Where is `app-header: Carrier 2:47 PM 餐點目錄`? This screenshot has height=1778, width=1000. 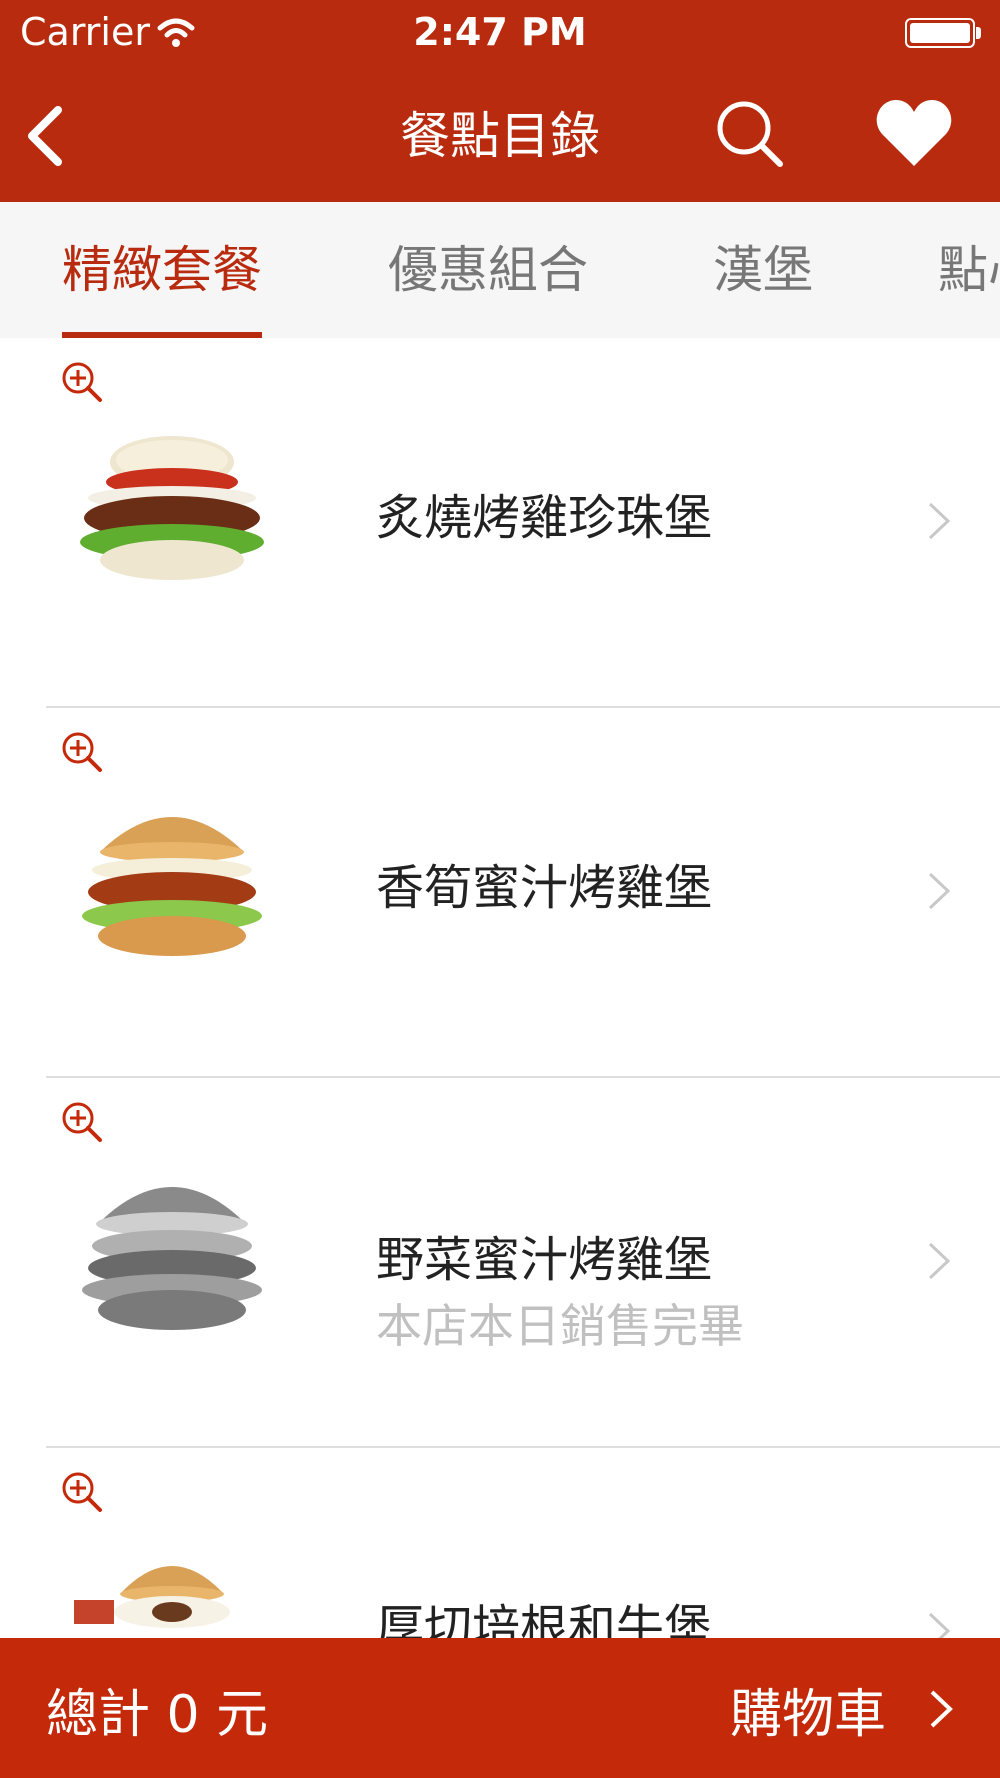
app-header: Carrier 2:47 PM 餐點目錄 is located at coordinates (500, 101).